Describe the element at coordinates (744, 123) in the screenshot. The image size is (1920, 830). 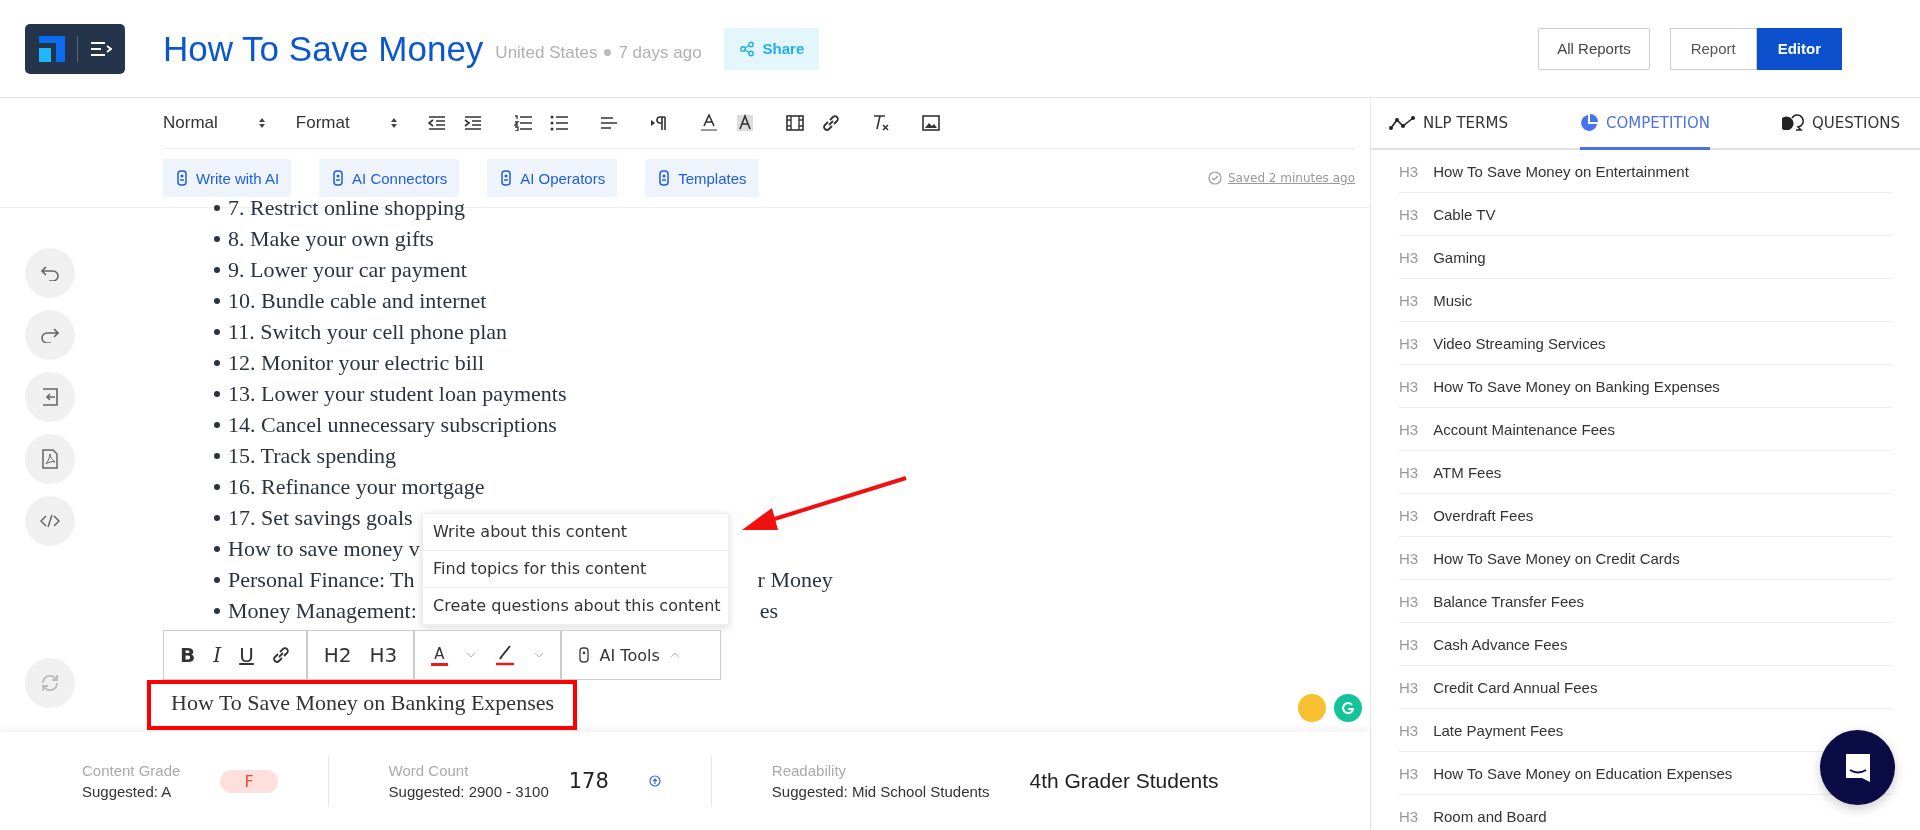
I see `highlight-color-icon` at that location.